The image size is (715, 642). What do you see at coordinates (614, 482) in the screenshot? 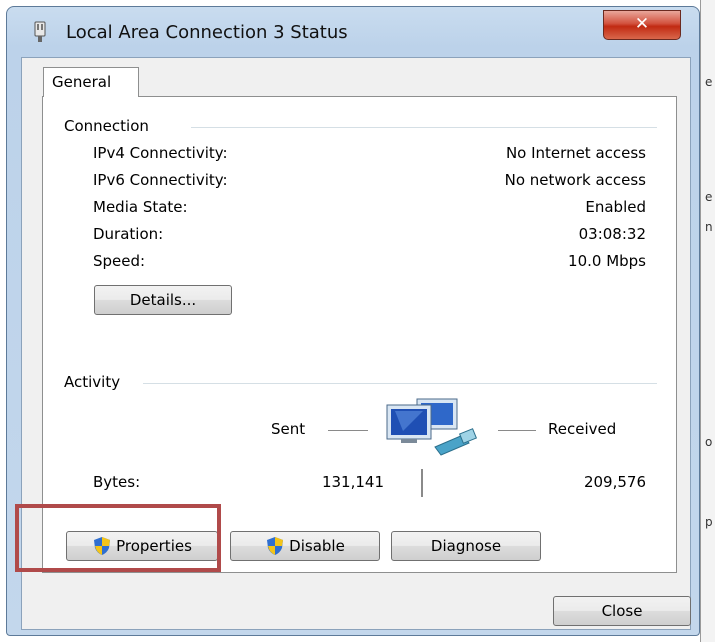
I see `bytes-received-value: 209,576` at bounding box center [614, 482].